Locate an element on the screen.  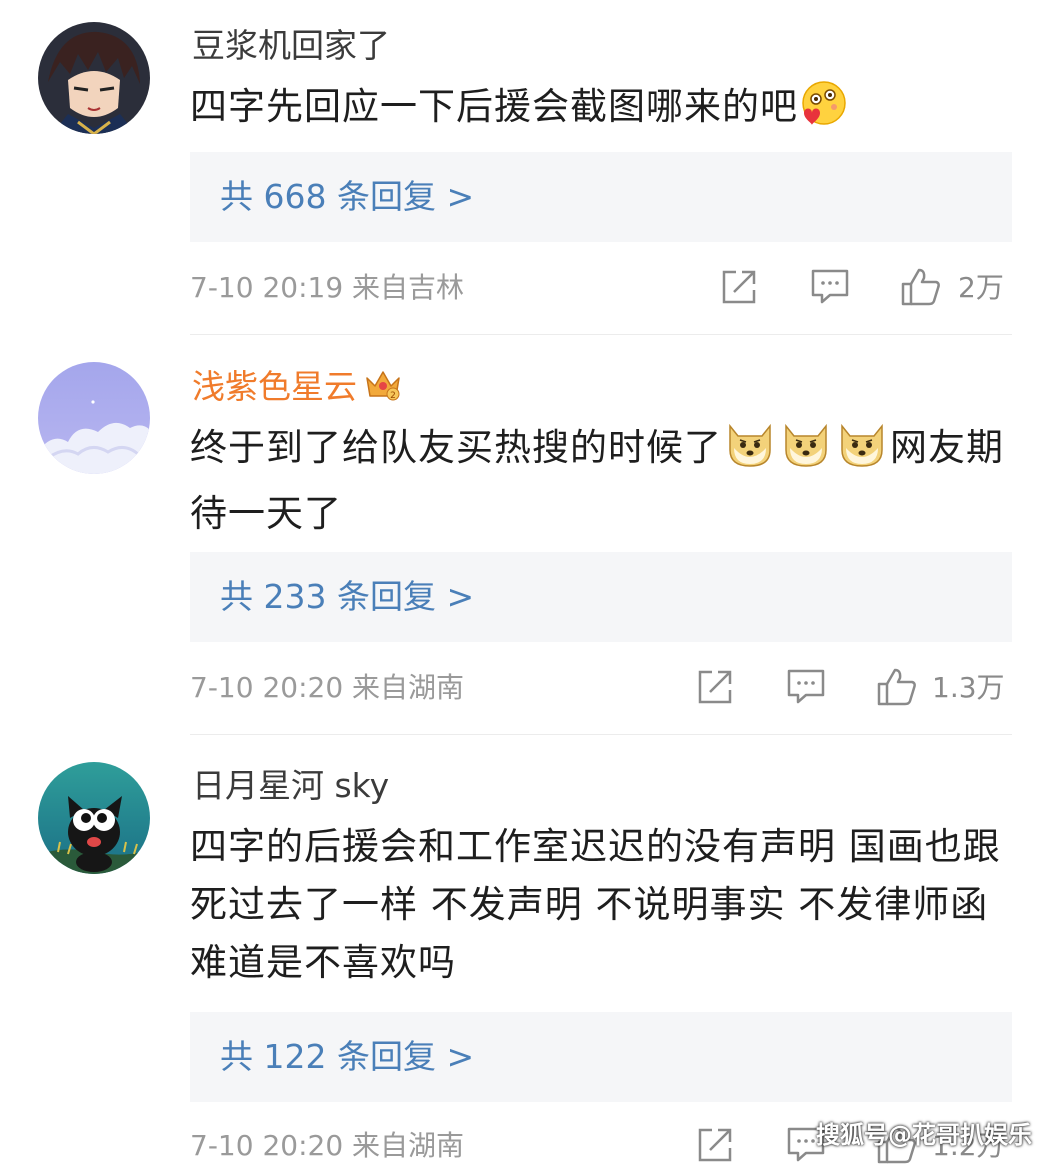
watermark: 搜狐号@花哥扒娱乐 is located at coordinates (924, 1135).